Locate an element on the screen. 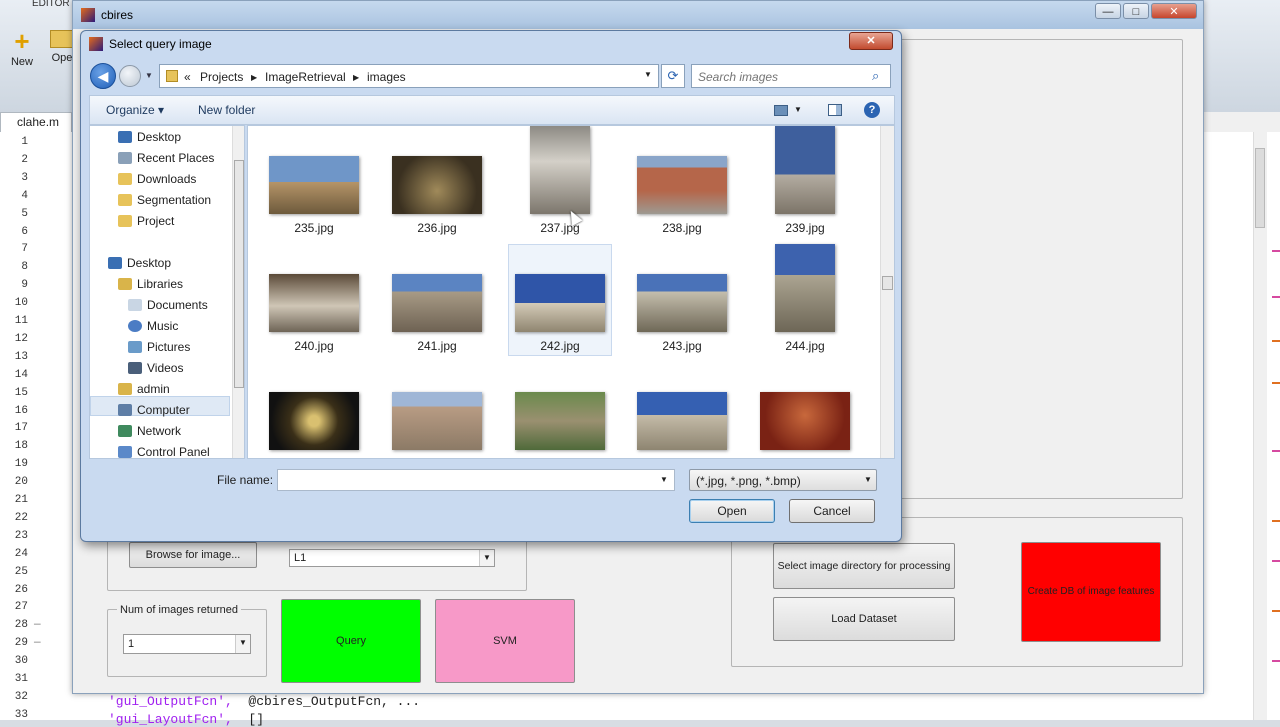 The height and width of the screenshot is (727, 1280). file-tab-clahe: clahe.m is located at coordinates (36, 122).